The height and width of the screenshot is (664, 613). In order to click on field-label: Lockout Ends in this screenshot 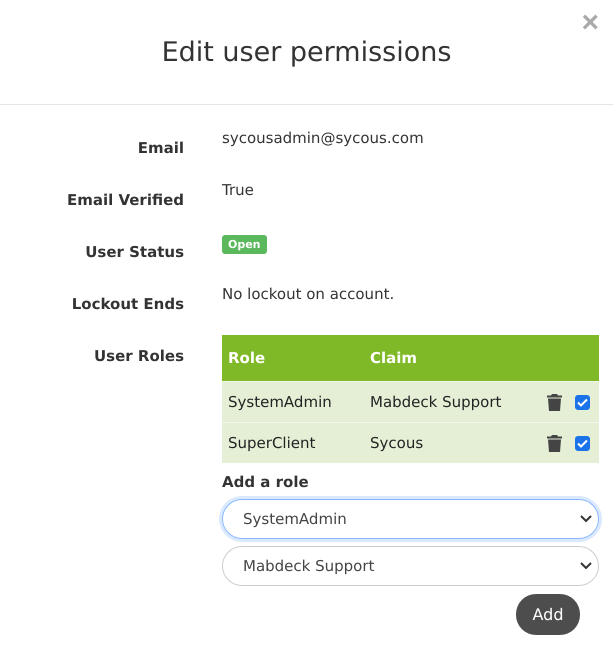, I will do `click(127, 304)`.